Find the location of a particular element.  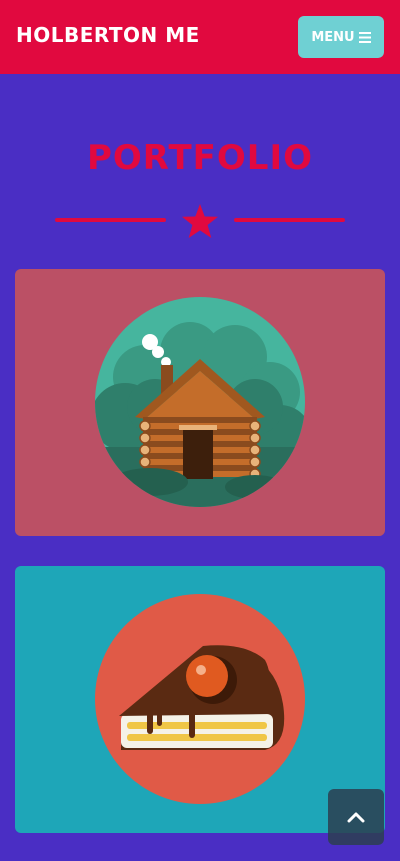

divider-line-right is located at coordinates (289, 220).